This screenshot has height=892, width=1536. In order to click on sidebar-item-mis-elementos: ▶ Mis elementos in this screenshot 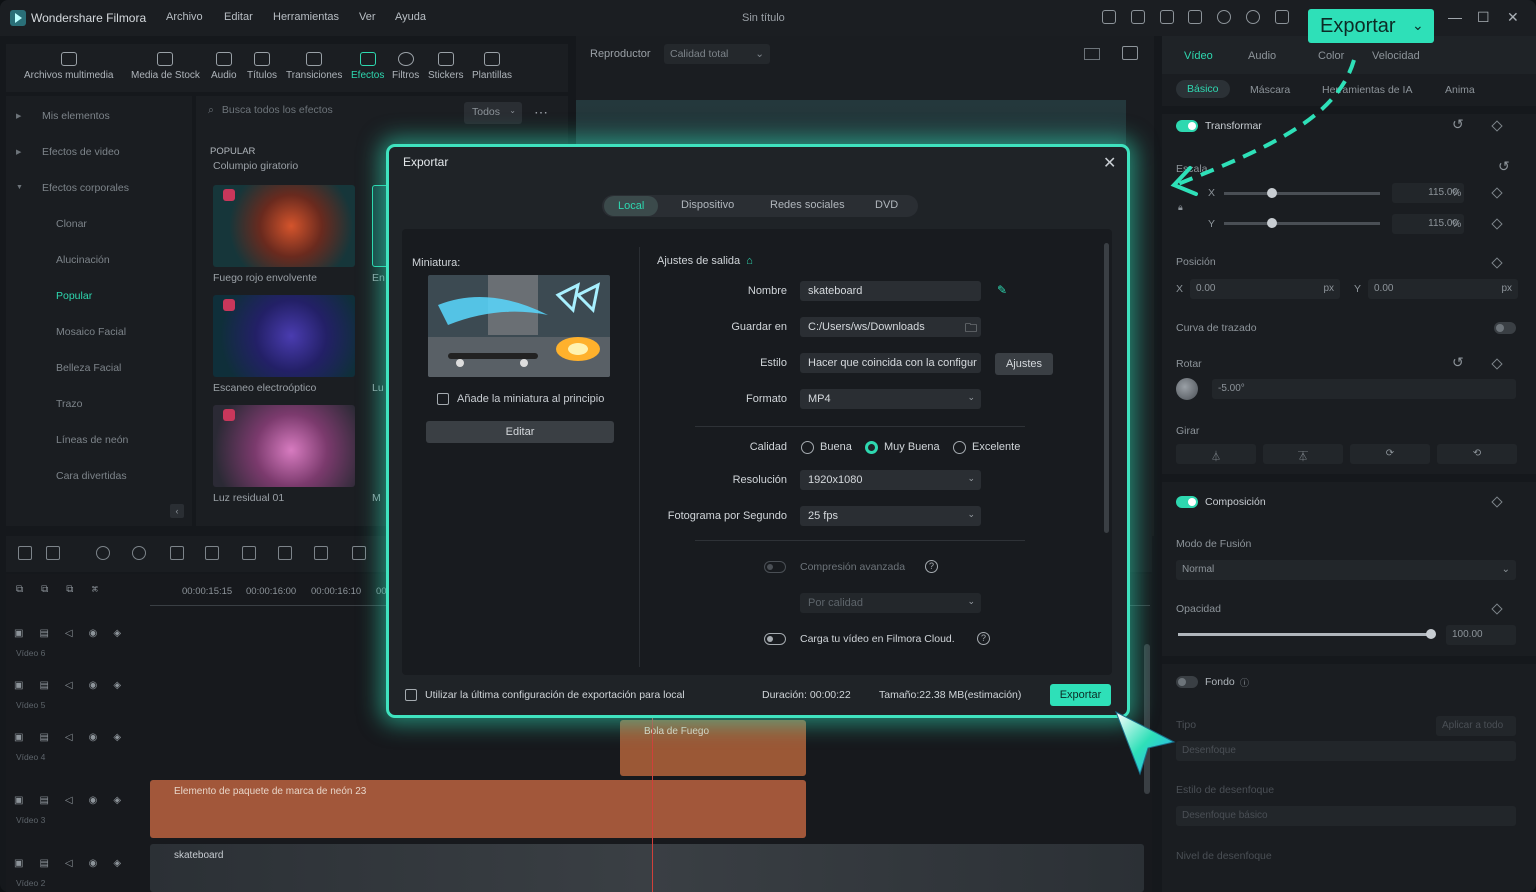, I will do `click(63, 116)`.